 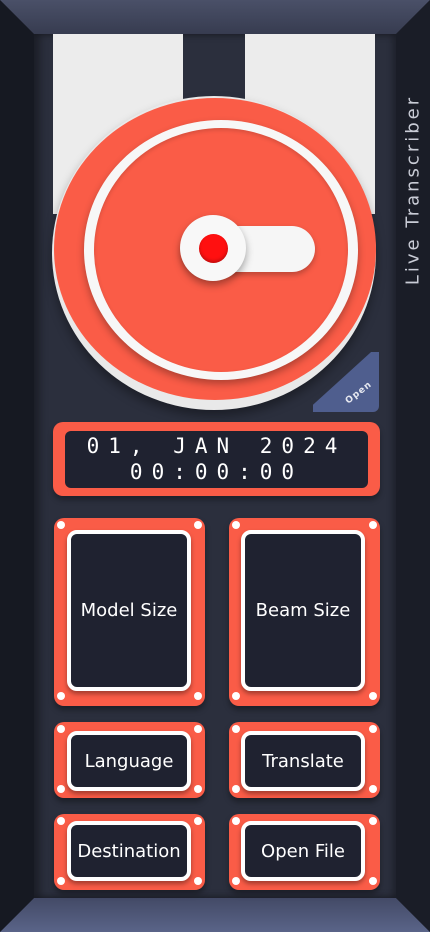 I want to click on time-readout: 00:00:00, so click(x=216, y=472).